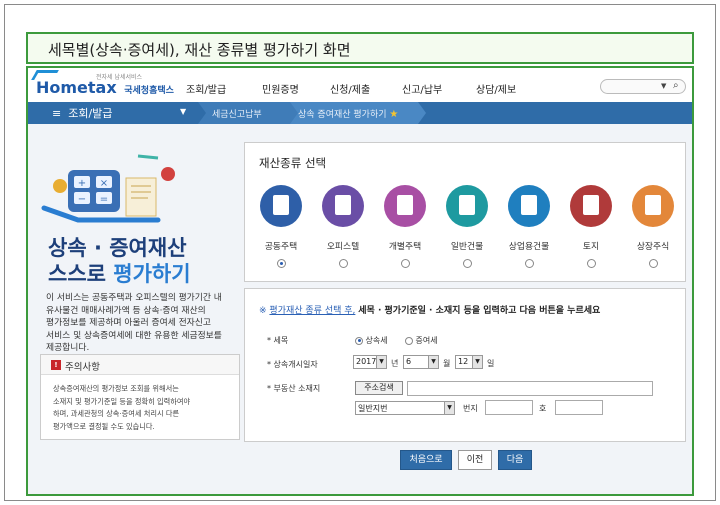 The image size is (720, 505). I want to click on property-type-land: 토지, so click(591, 226).